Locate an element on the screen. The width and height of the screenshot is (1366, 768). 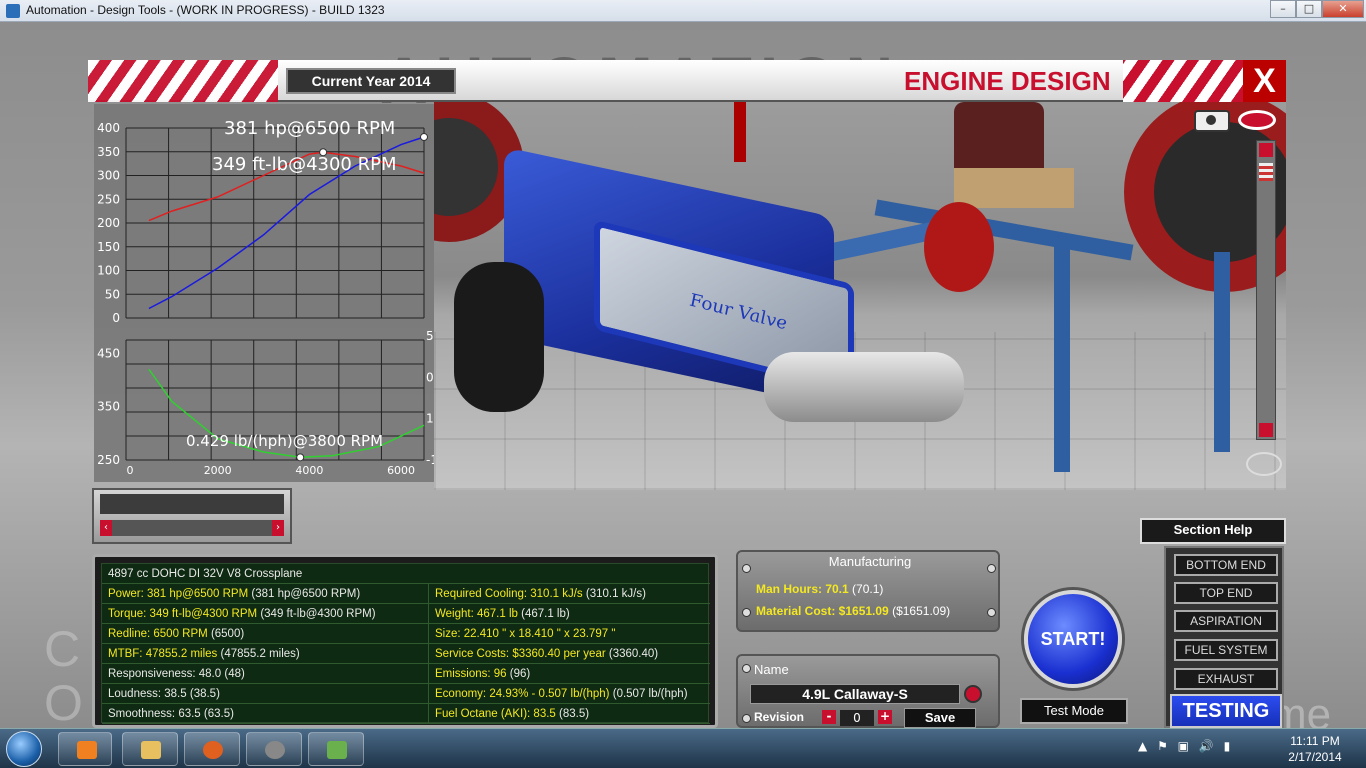
name-panel: Name 4.9L Callaway-S Revision - 0 + Save is located at coordinates (868, 691).